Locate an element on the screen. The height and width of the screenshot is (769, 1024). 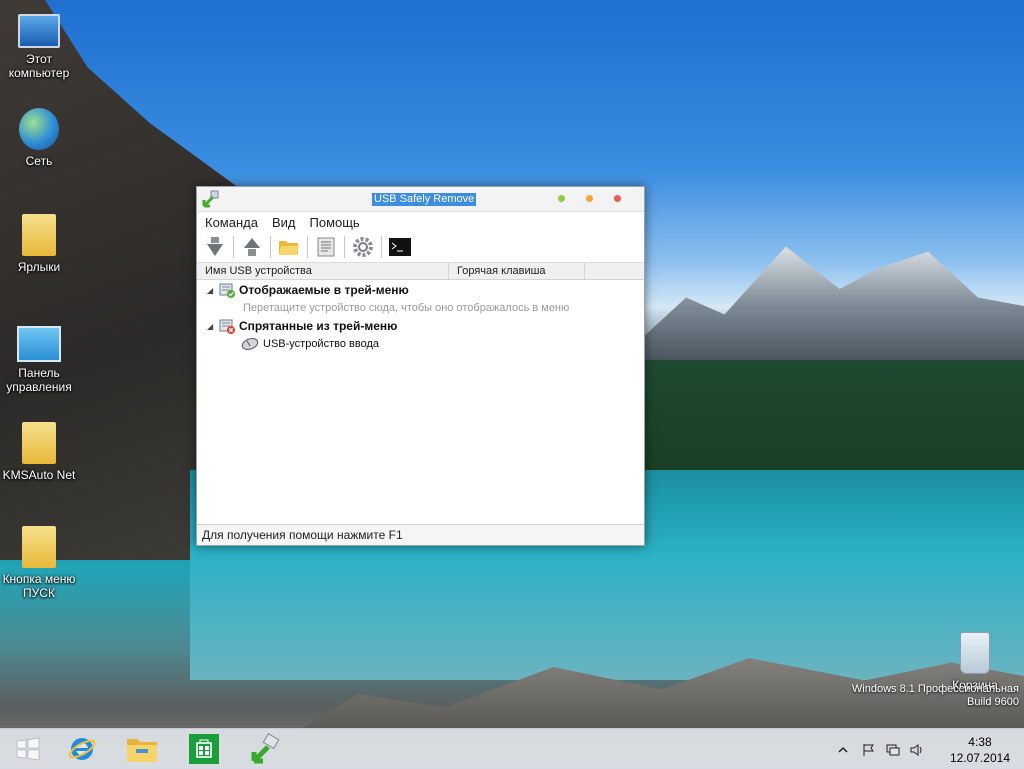
clock-date: 12.07.2014 is located at coordinates (979, 758).